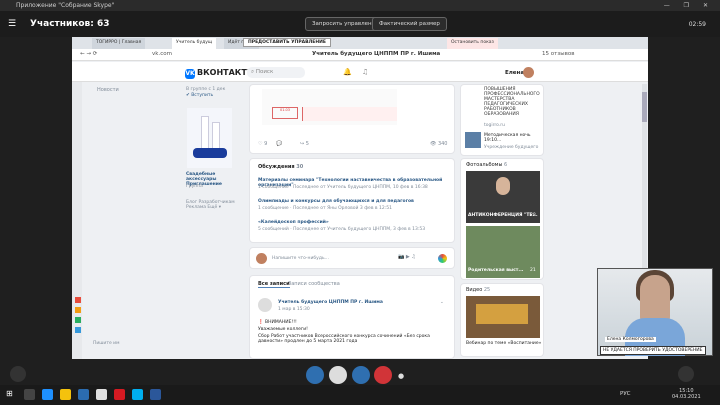 Image resolution: width=720 pixels, height=405 pixels. Describe the element at coordinates (199, 95) in the screenshot. I see `join-link: ✔ Вступить` at that location.